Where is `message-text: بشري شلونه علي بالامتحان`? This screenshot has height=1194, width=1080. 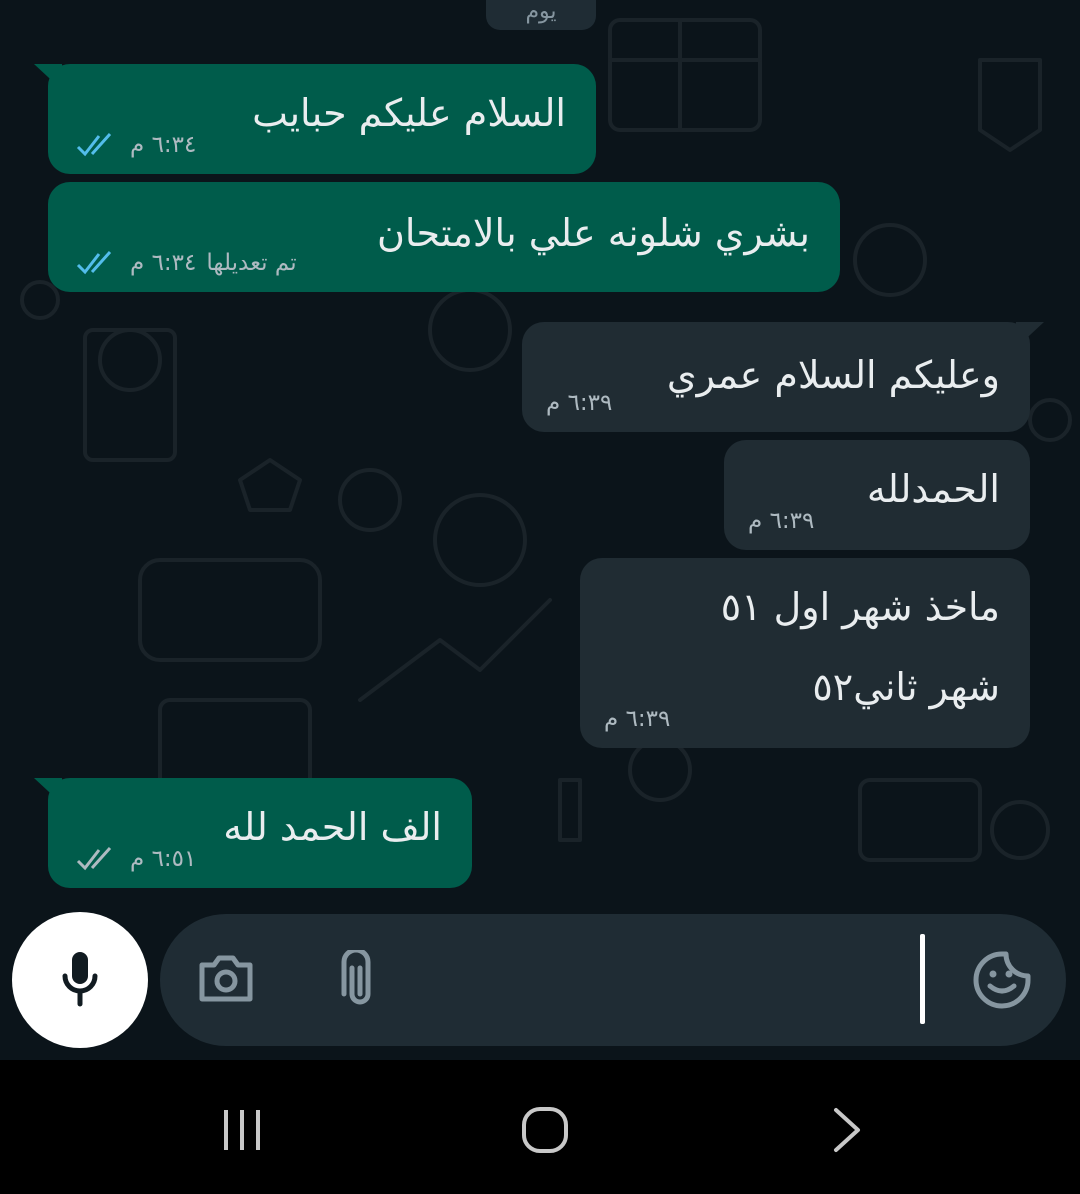 message-text: بشري شلونه علي بالامتحان is located at coordinates (593, 233).